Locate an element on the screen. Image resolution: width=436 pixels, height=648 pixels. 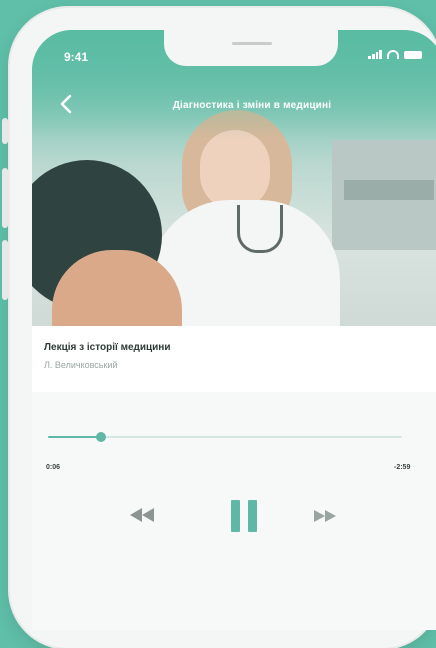
volume-down-button is located at coordinates (5, 270).